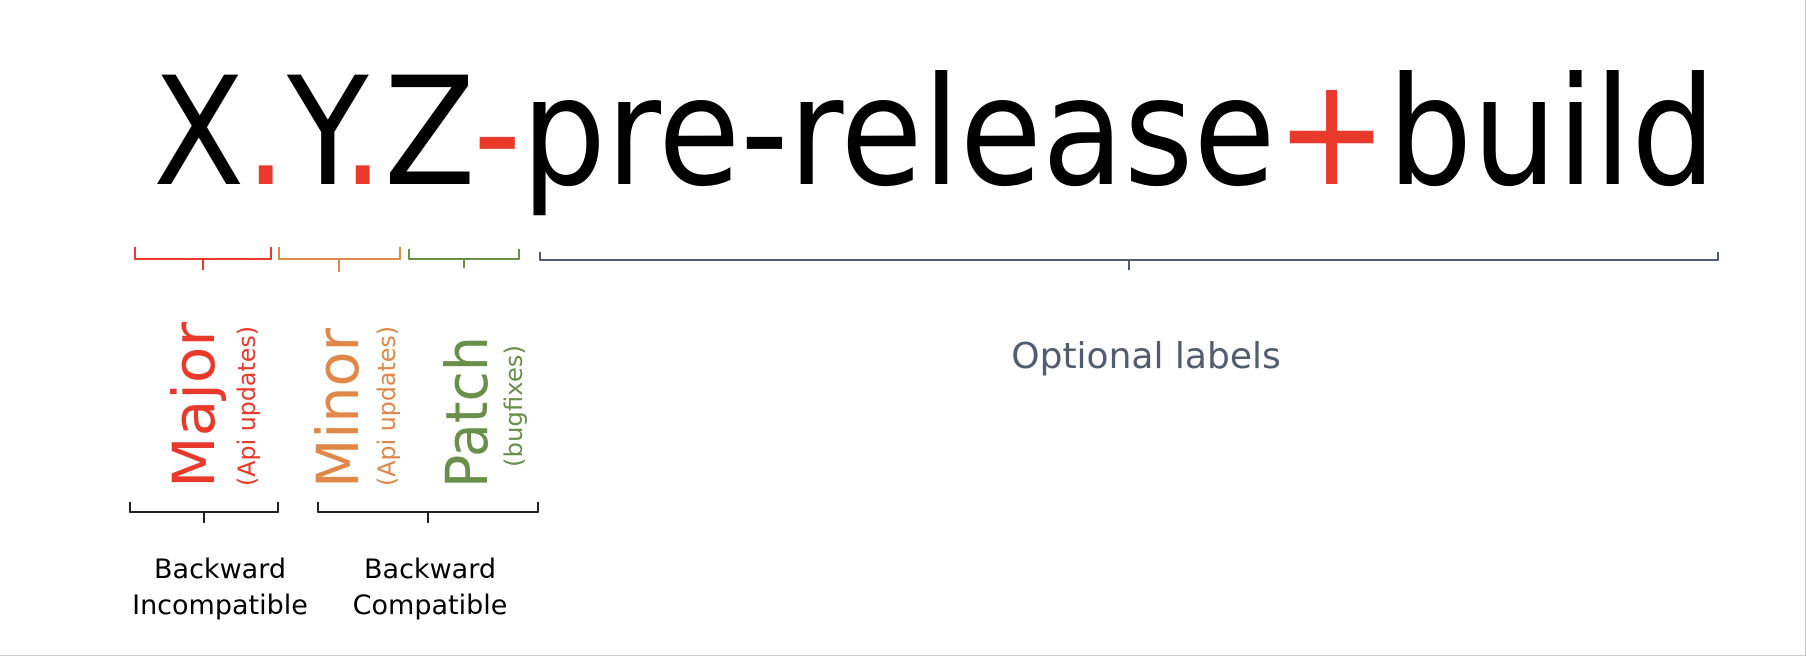 This screenshot has width=1806, height=656. Describe the element at coordinates (194, 405) in the screenshot. I see `major-label: Major` at that location.